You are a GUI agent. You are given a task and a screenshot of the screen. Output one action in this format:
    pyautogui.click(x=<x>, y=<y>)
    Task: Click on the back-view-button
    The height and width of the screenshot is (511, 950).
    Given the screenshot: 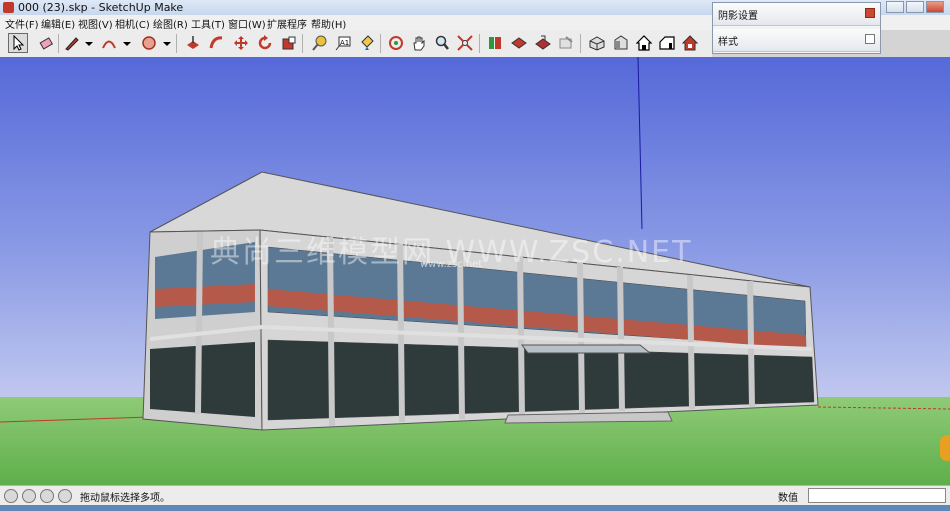 What is the action you would take?
    pyautogui.click(x=690, y=43)
    